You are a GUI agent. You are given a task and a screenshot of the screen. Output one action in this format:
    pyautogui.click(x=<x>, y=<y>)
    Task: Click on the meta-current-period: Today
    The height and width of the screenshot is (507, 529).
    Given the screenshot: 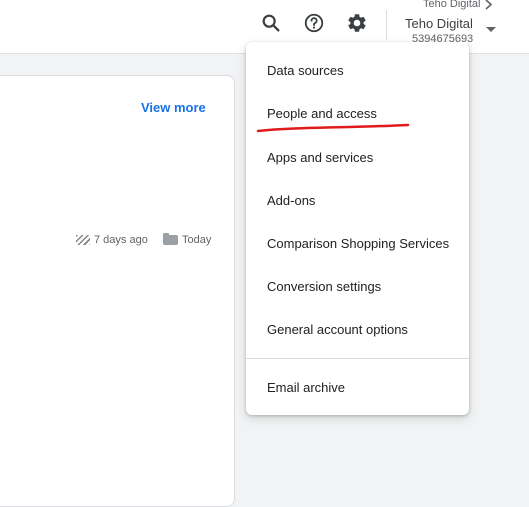 What is the action you would take?
    pyautogui.click(x=187, y=239)
    